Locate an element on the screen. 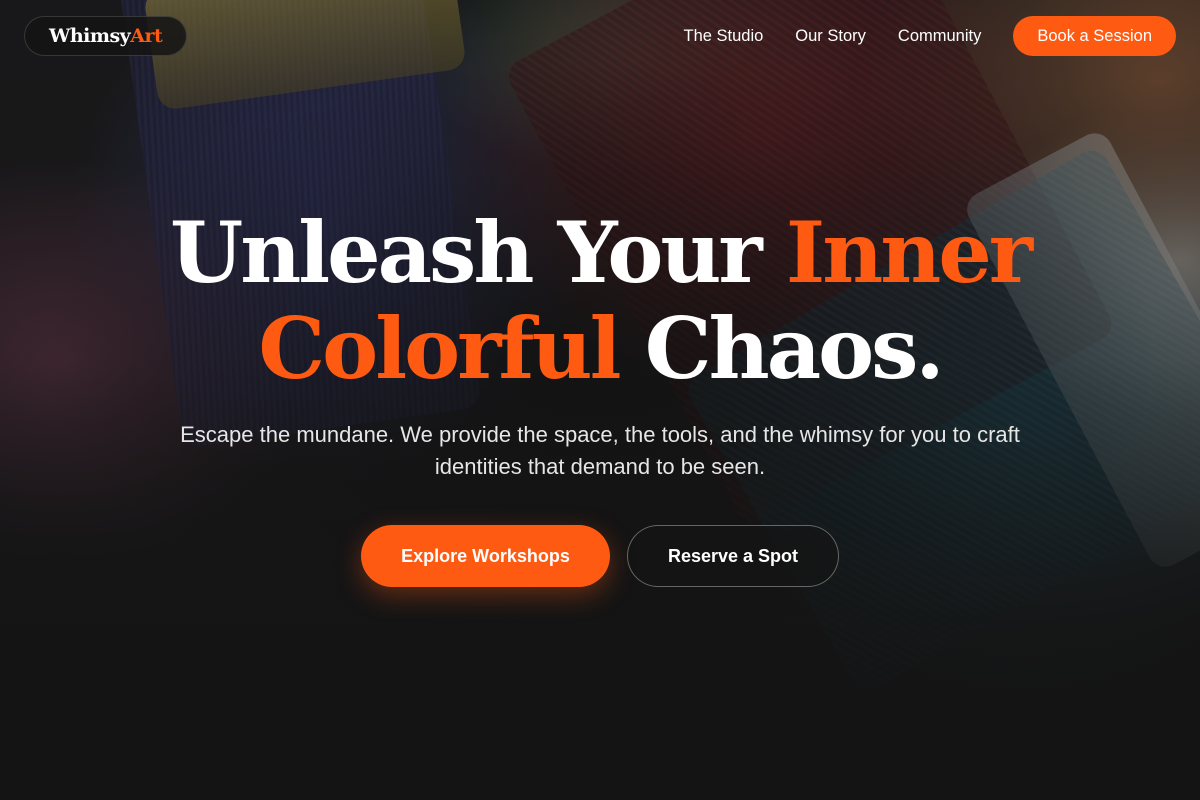 The image size is (1200, 800). nav-link-our-story: Our Story is located at coordinates (830, 36).